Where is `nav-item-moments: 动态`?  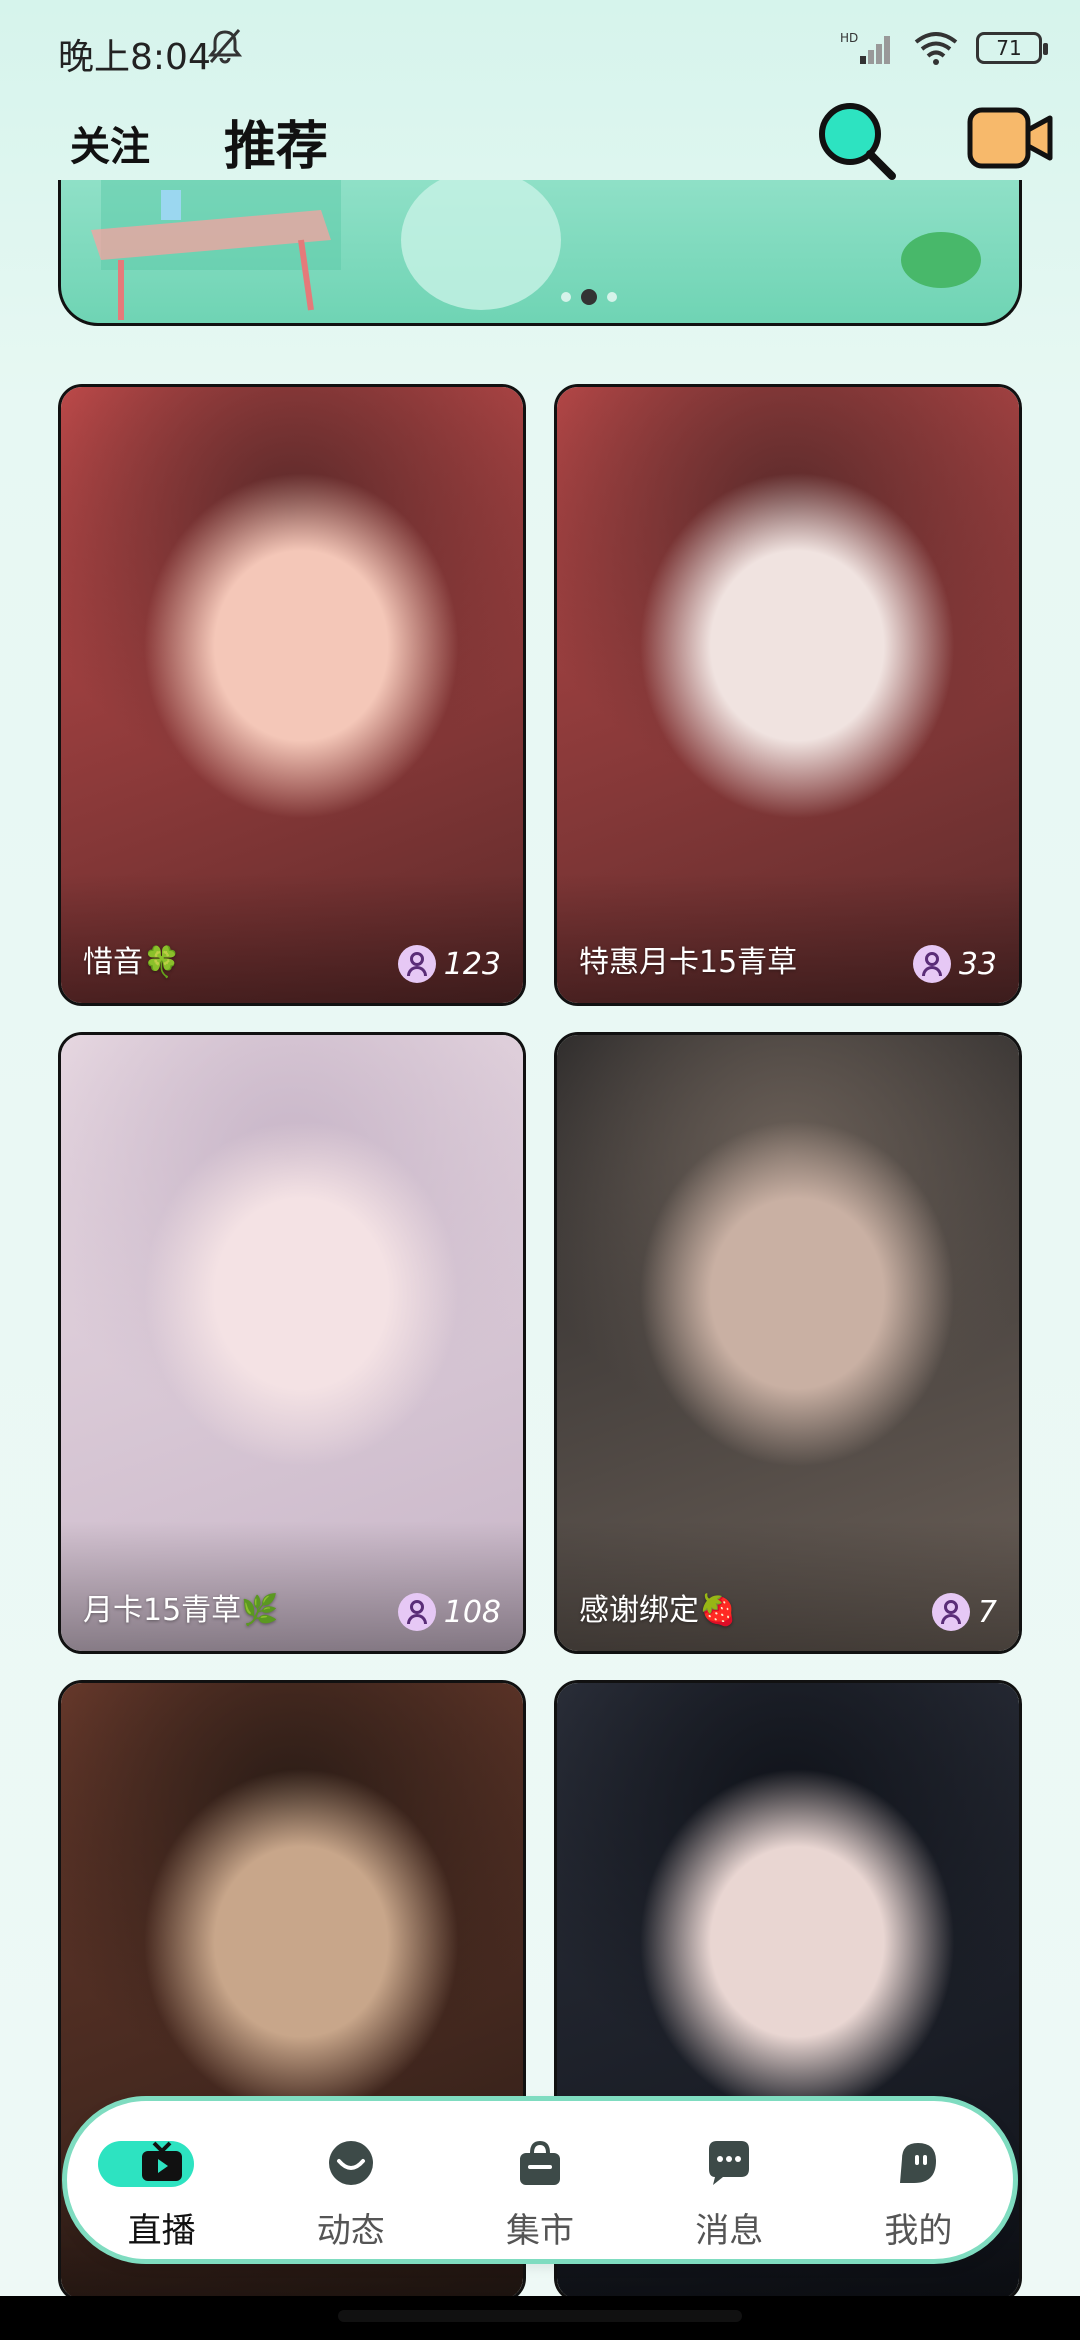
nav-item-moments: 动态 is located at coordinates (350, 2180).